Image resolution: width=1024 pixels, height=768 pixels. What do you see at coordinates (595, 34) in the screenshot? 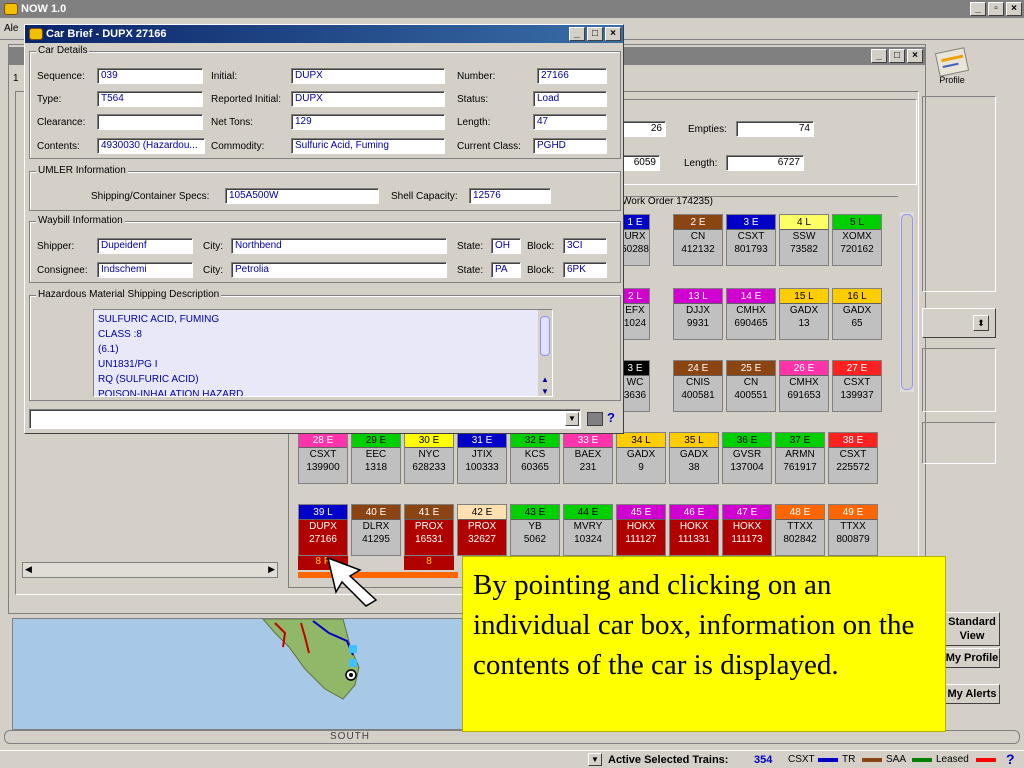
I see `car-brief-maximize-button: □` at bounding box center [595, 34].